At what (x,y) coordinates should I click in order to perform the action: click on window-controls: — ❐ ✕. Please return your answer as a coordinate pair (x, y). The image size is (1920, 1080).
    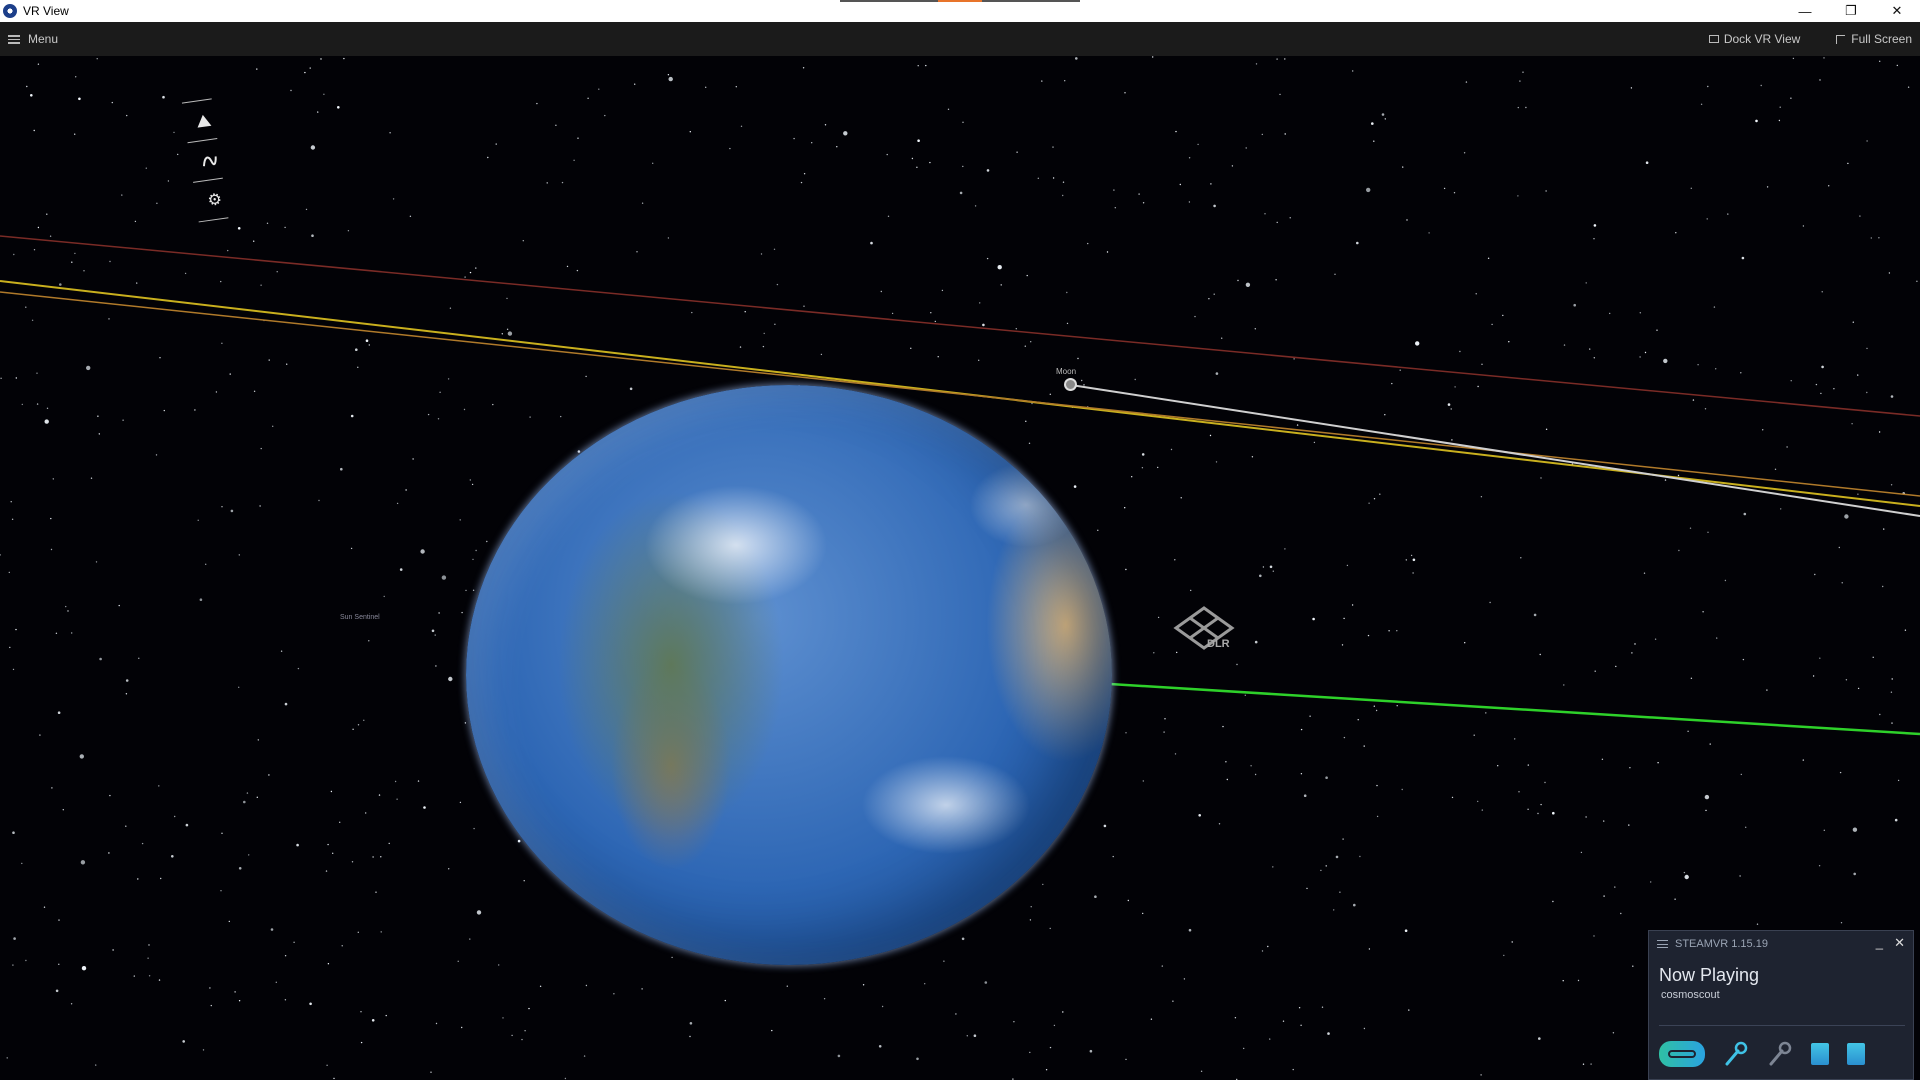
    Looking at the image, I should click on (1851, 11).